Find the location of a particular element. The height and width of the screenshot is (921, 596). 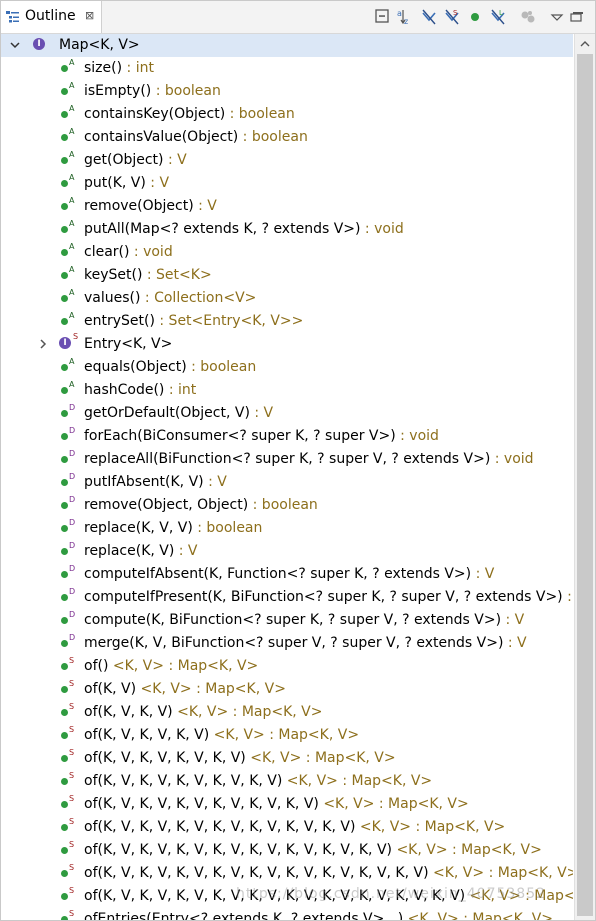

svg-text: S is located at coordinates (455, 13).